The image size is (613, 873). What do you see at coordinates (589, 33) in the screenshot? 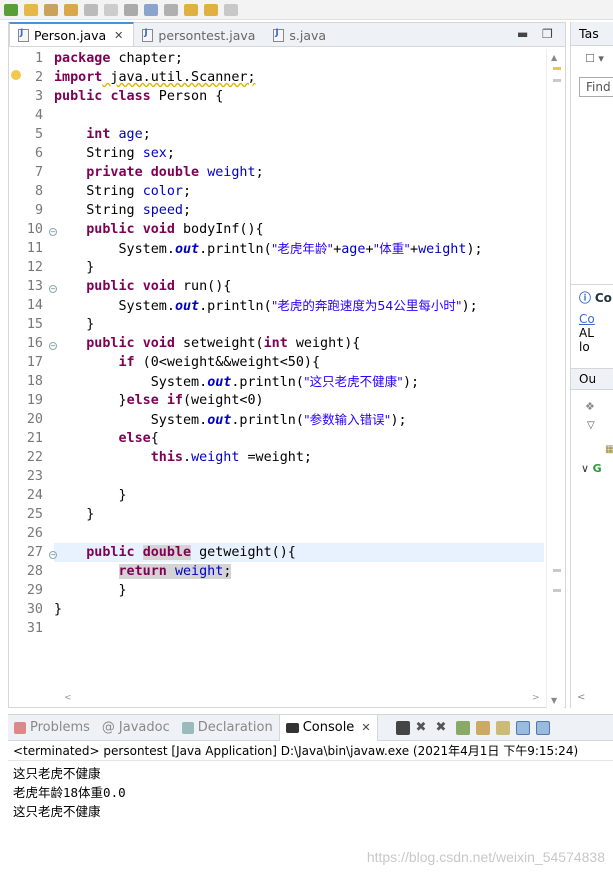
I see `tab-label: Tas` at bounding box center [589, 33].